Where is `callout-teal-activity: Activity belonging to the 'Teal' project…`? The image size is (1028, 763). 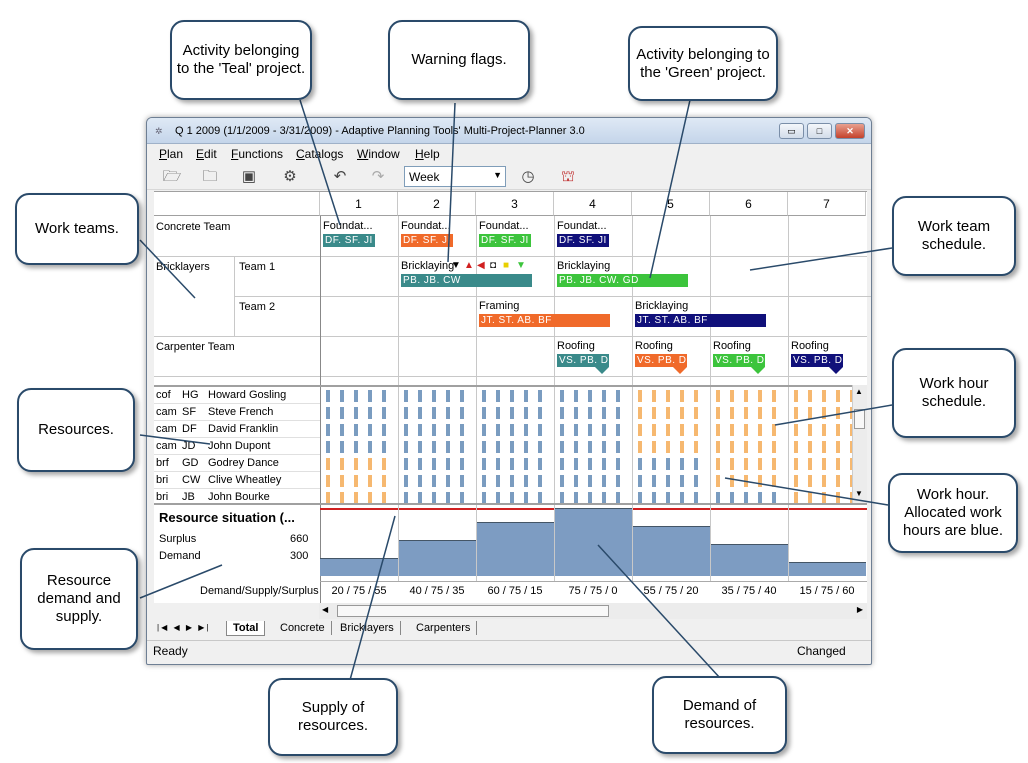
callout-teal-activity: Activity belonging to the 'Teal' project… is located at coordinates (241, 60).